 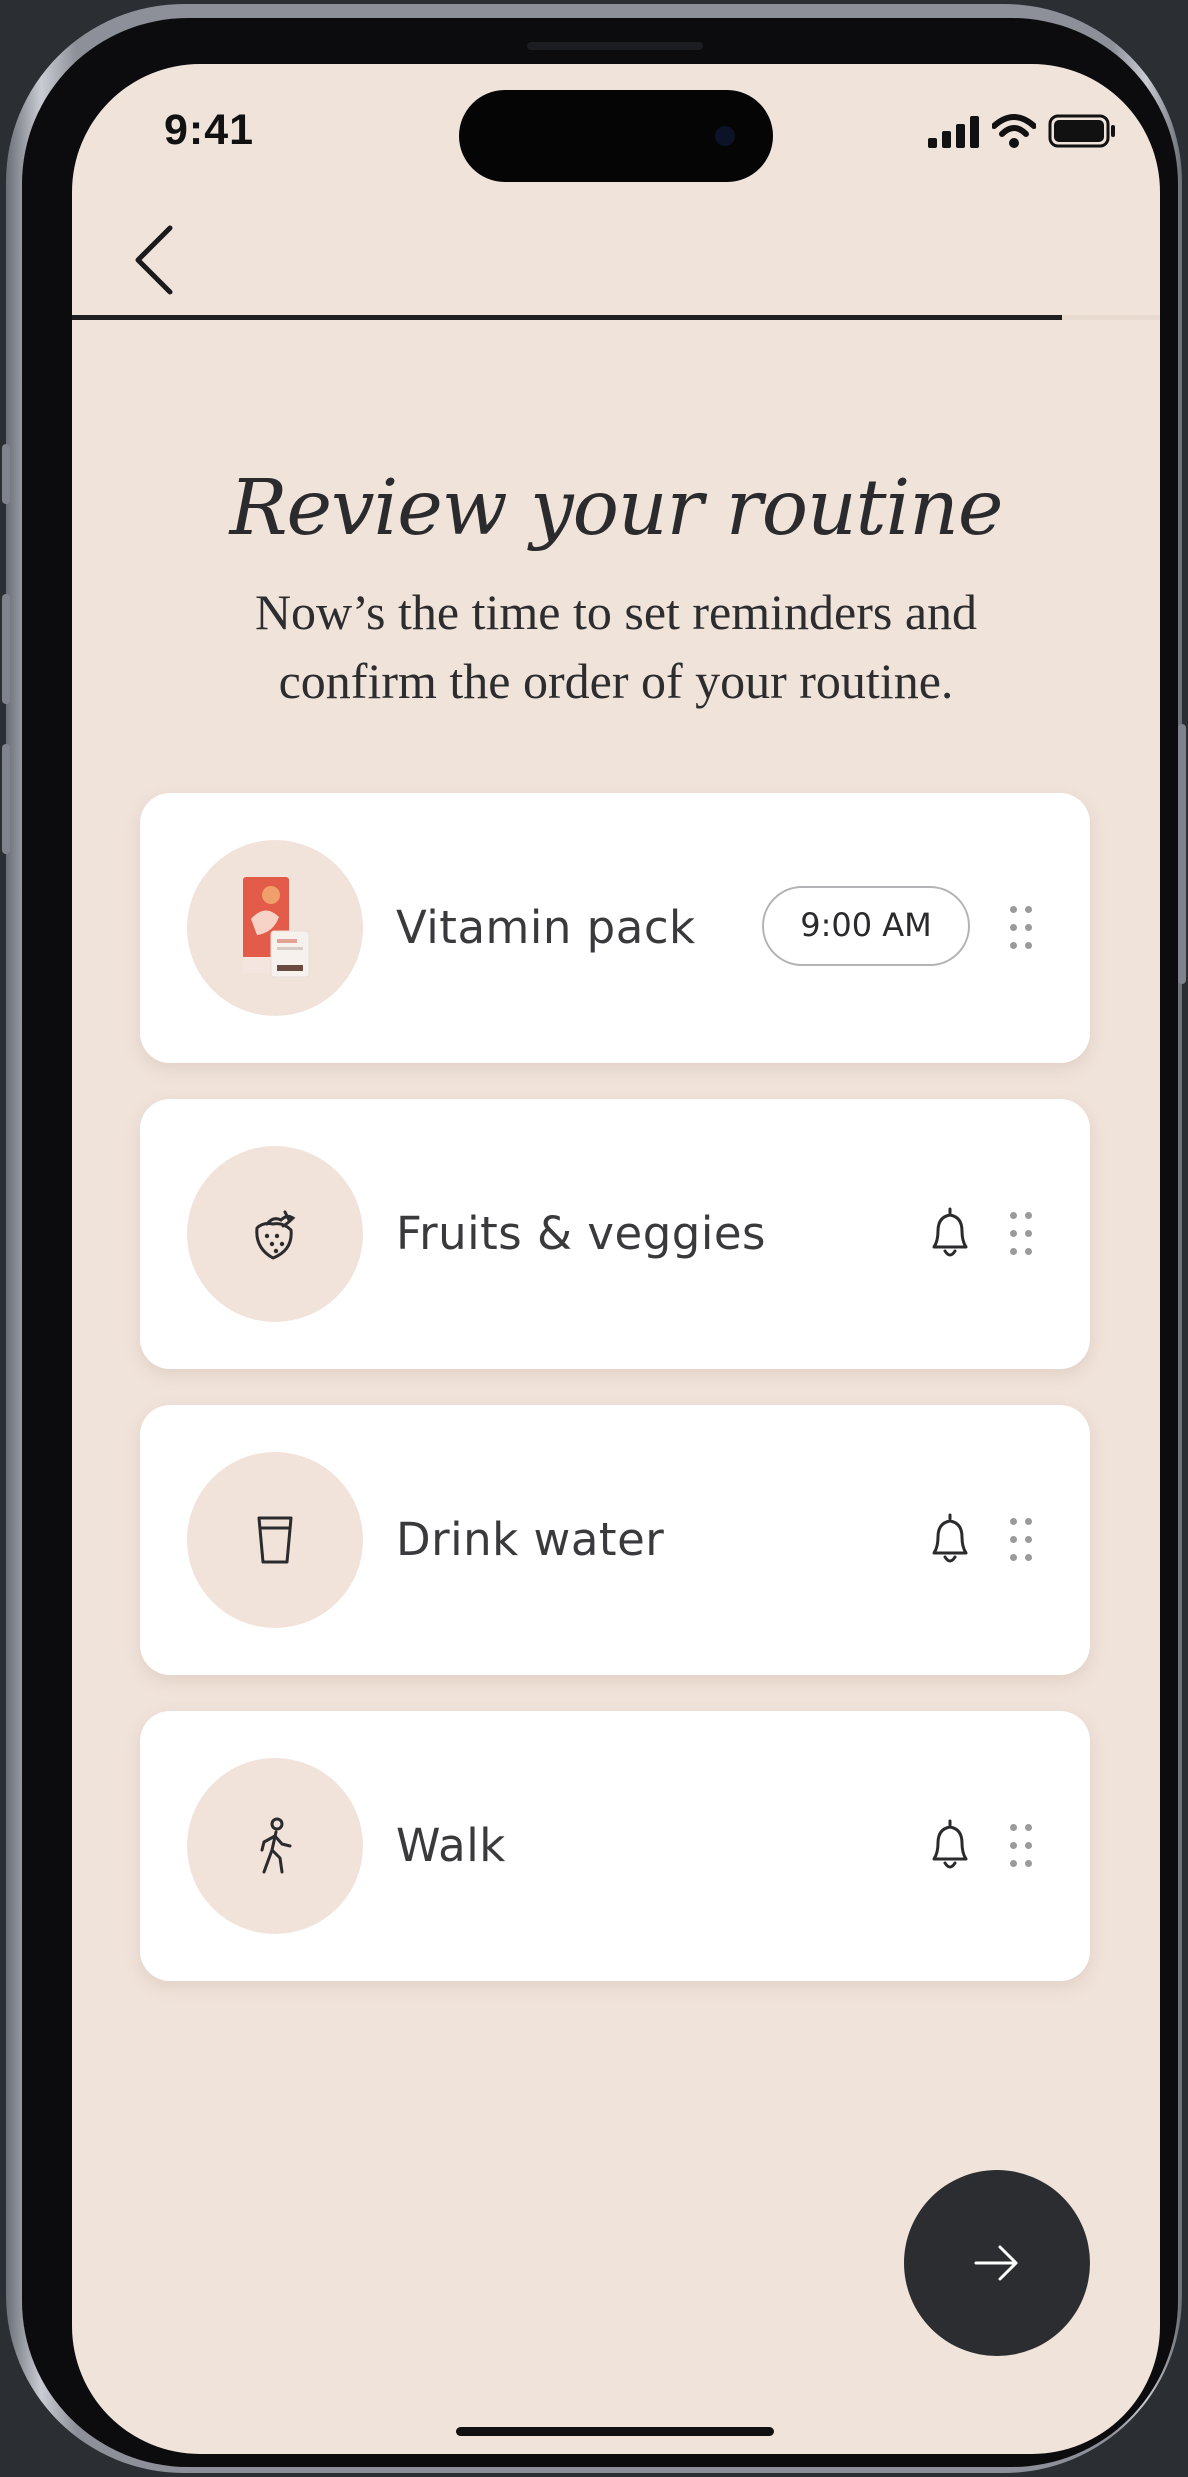 I want to click on front-camera, so click(x=725, y=136).